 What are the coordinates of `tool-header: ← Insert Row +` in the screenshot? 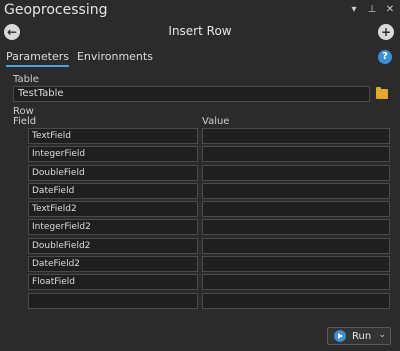 It's located at (200, 34).